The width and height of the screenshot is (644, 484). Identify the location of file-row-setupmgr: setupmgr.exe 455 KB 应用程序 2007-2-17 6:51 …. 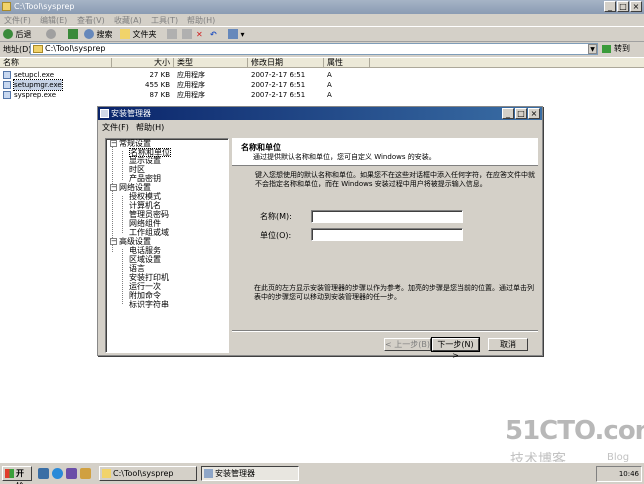
(185, 85).